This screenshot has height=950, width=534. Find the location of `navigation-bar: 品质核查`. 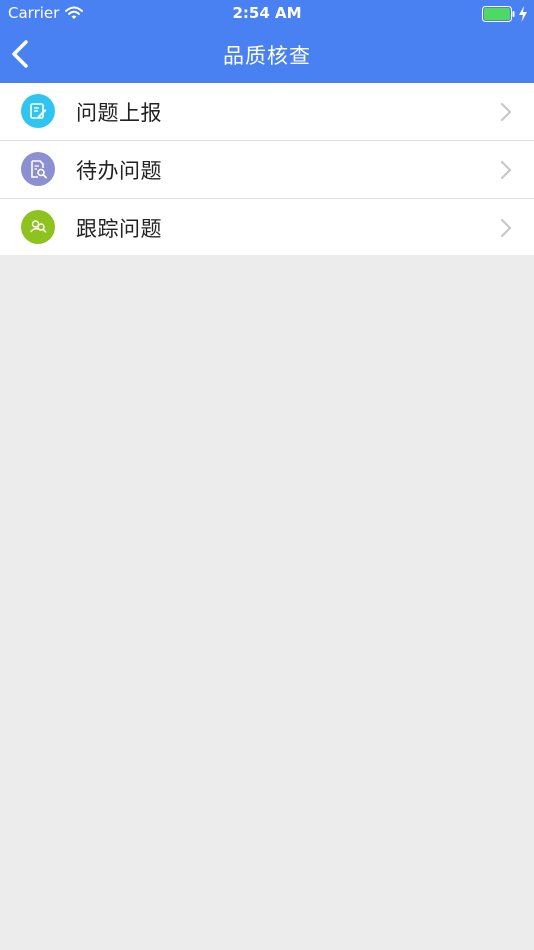

navigation-bar: 品质核查 is located at coordinates (267, 55).